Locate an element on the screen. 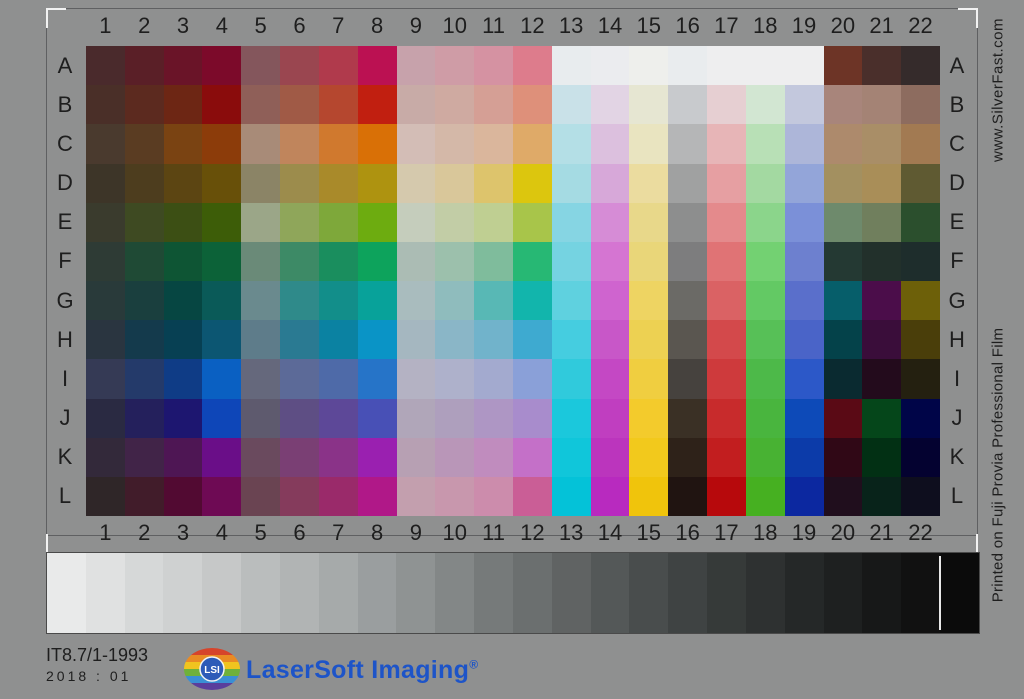  patch-H4 is located at coordinates (222, 340).